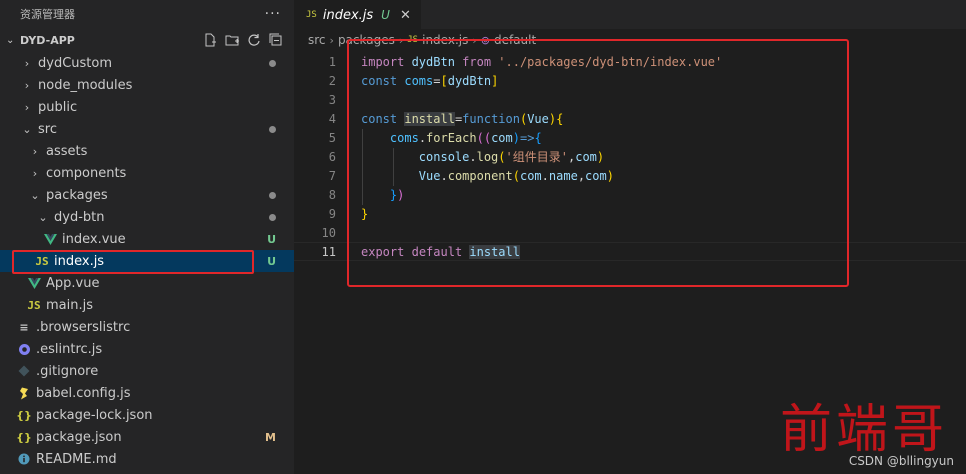 The height and width of the screenshot is (474, 966). Describe the element at coordinates (24, 327) in the screenshot. I see `lines-file-icon: ≡` at that location.